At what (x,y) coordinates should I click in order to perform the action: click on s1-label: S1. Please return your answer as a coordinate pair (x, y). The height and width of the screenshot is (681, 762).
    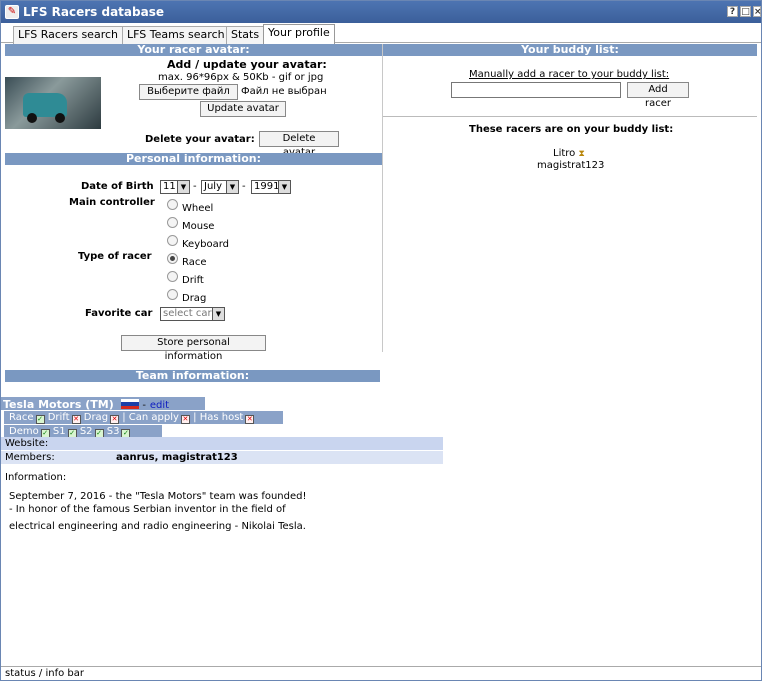
    Looking at the image, I should click on (59, 431).